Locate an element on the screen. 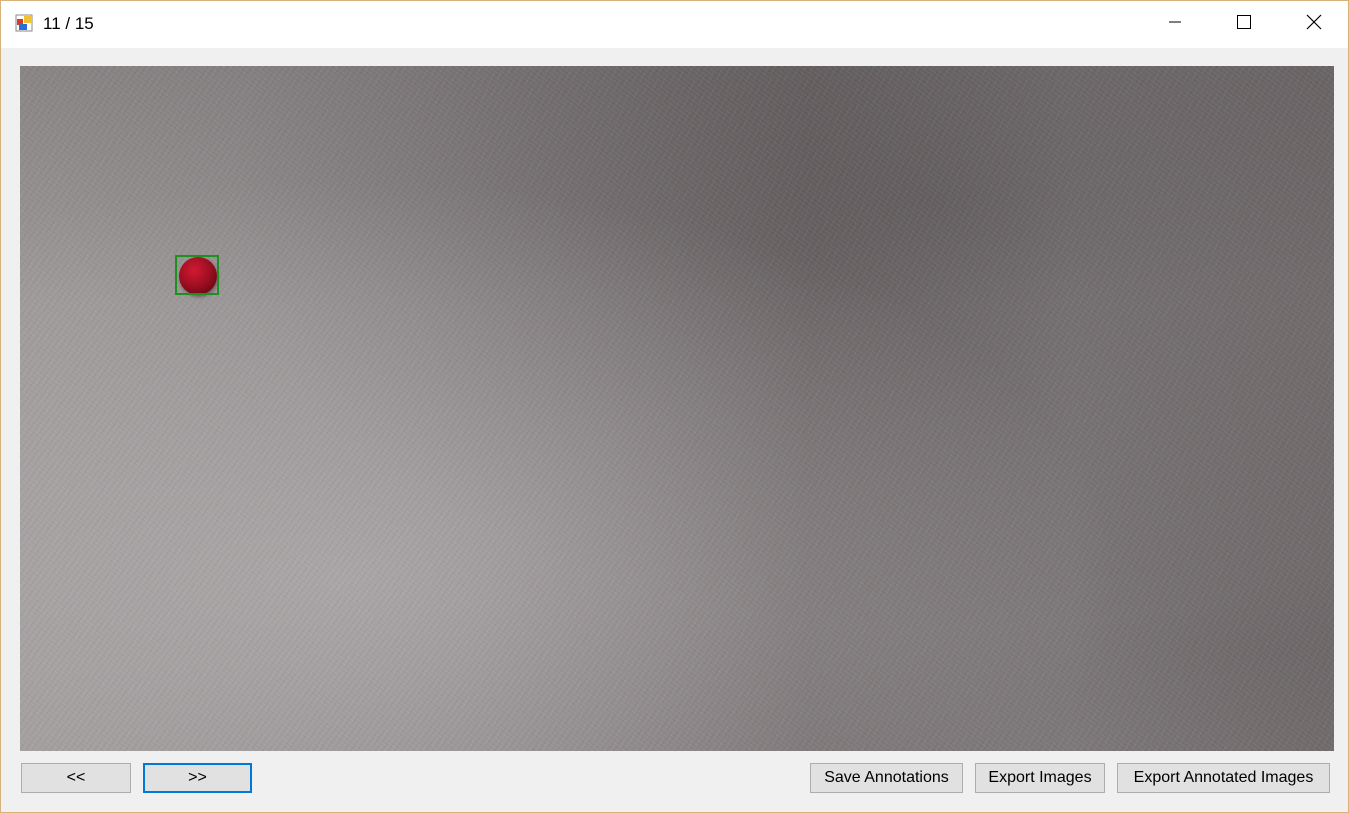 This screenshot has width=1349, height=813. maximize-button is located at coordinates (1244, 24).